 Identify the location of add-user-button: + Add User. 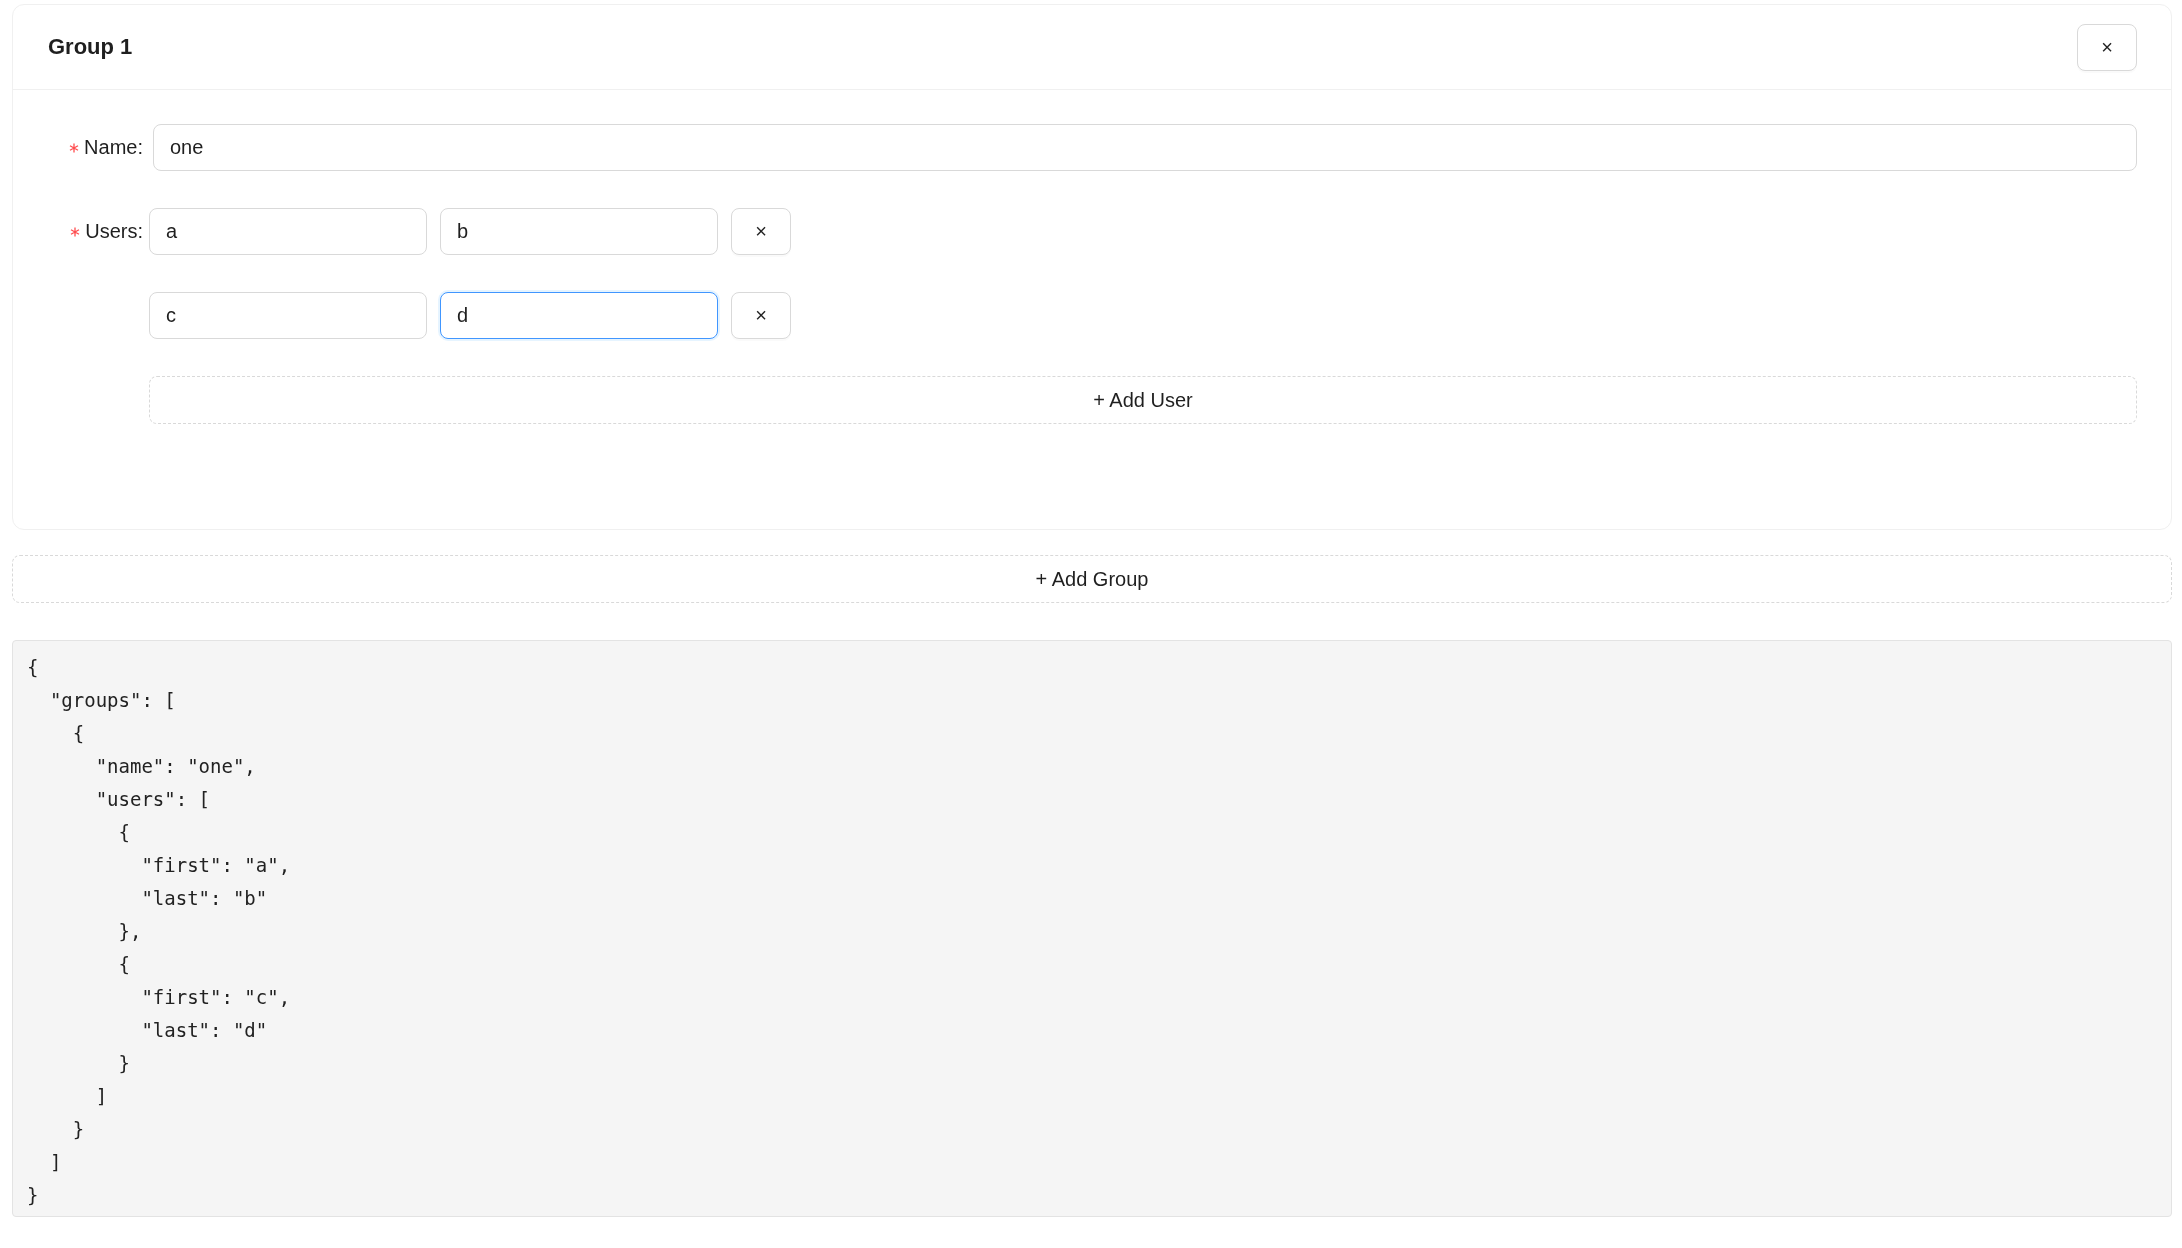
(1143, 400).